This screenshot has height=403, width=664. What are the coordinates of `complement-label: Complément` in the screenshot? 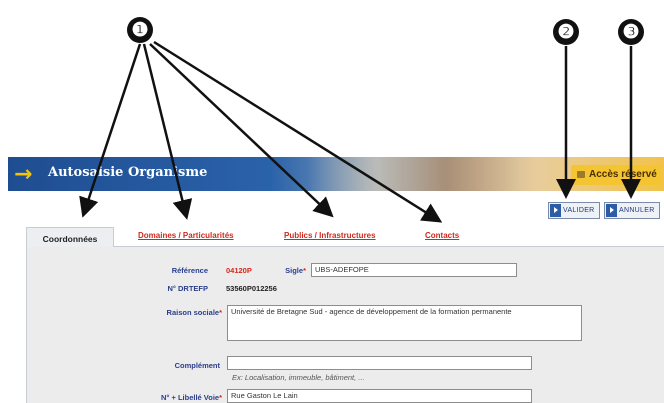 It's located at (197, 365).